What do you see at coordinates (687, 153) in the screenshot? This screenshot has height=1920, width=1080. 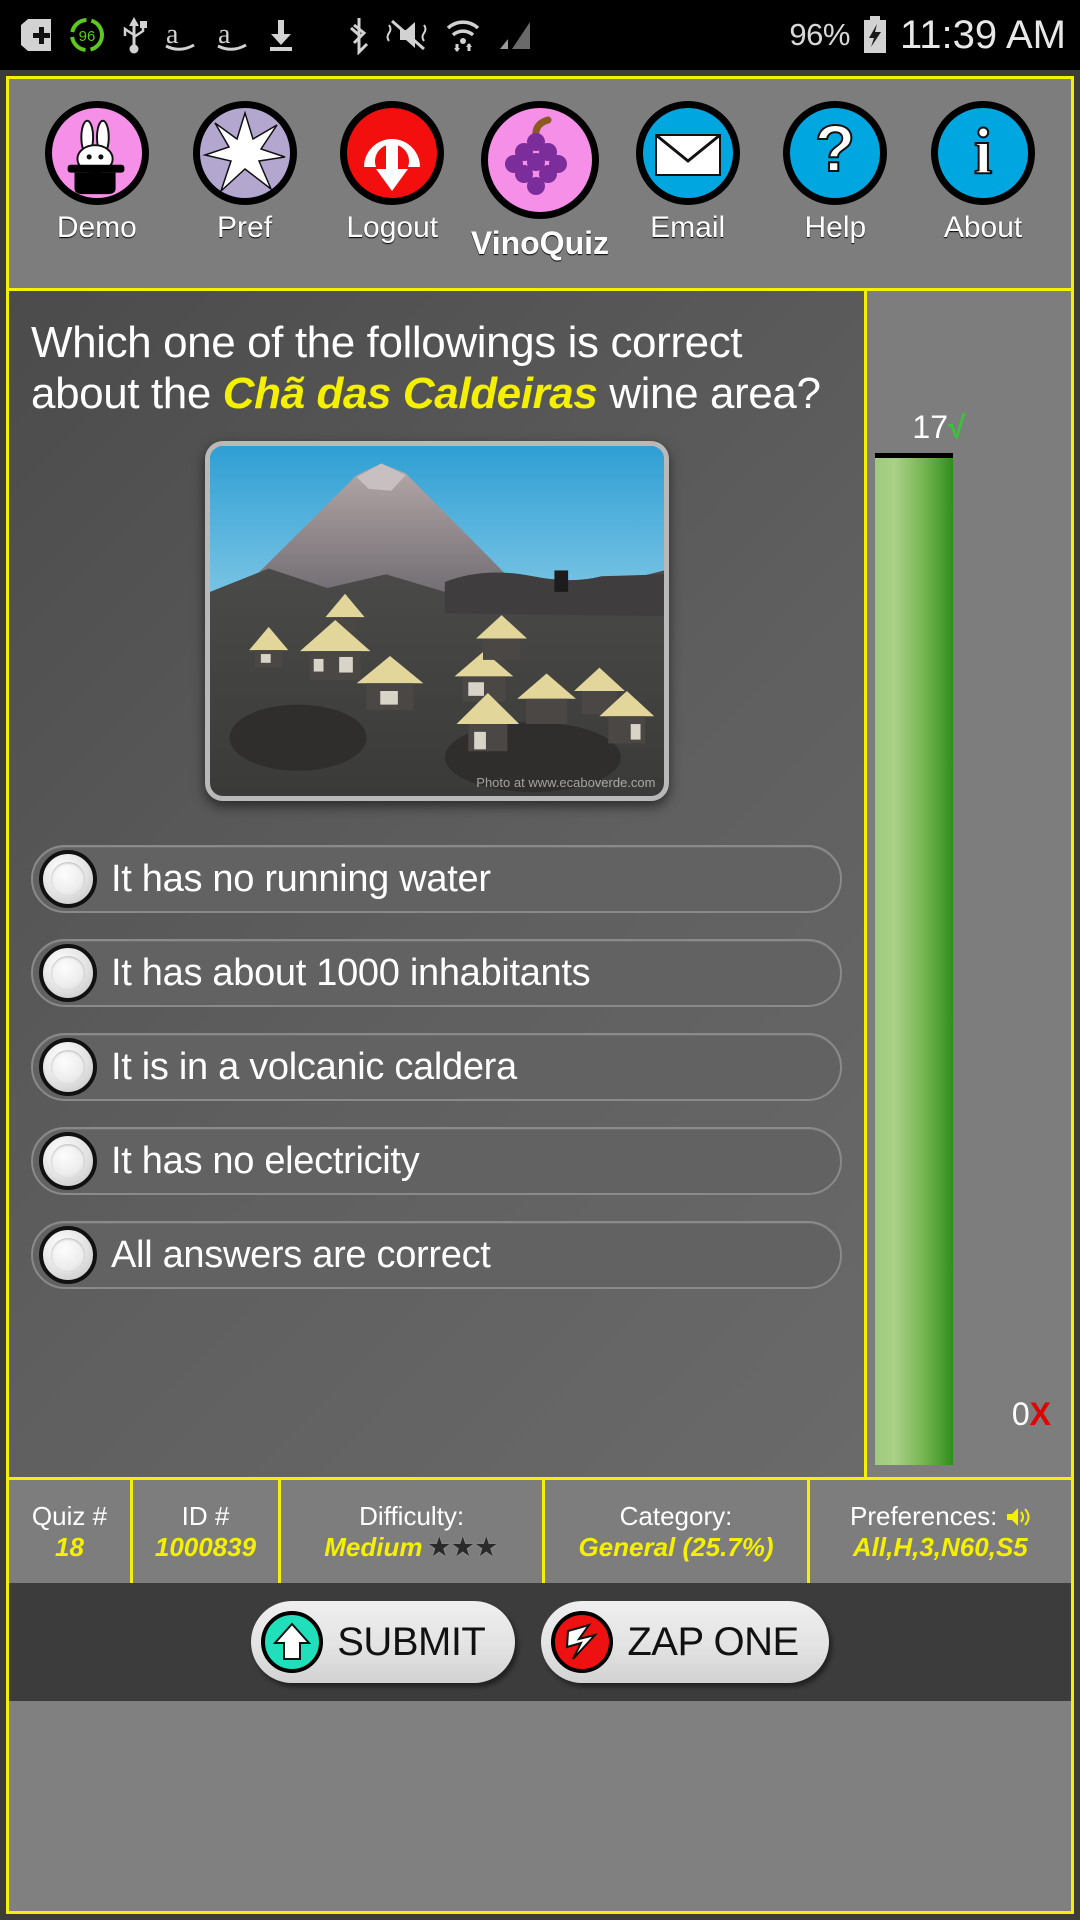 I see `envelope-icon` at bounding box center [687, 153].